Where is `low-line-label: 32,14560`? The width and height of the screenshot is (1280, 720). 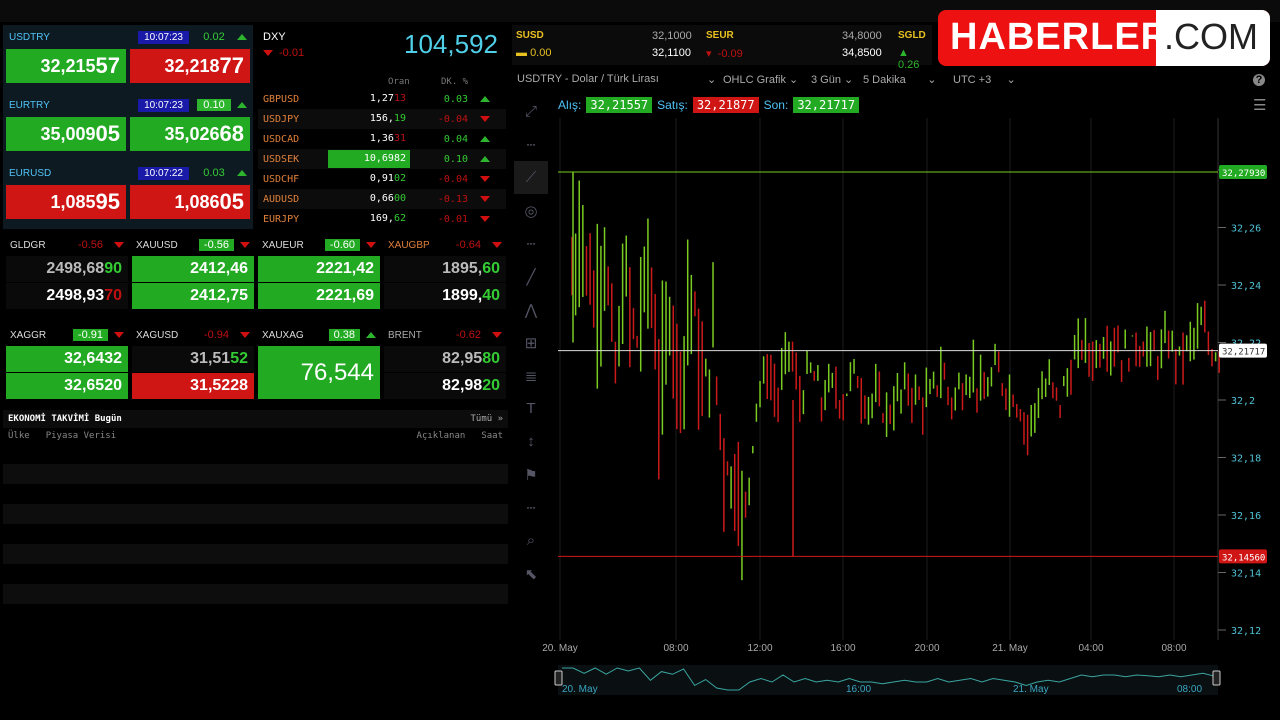 low-line-label: 32,14560 is located at coordinates (1243, 558).